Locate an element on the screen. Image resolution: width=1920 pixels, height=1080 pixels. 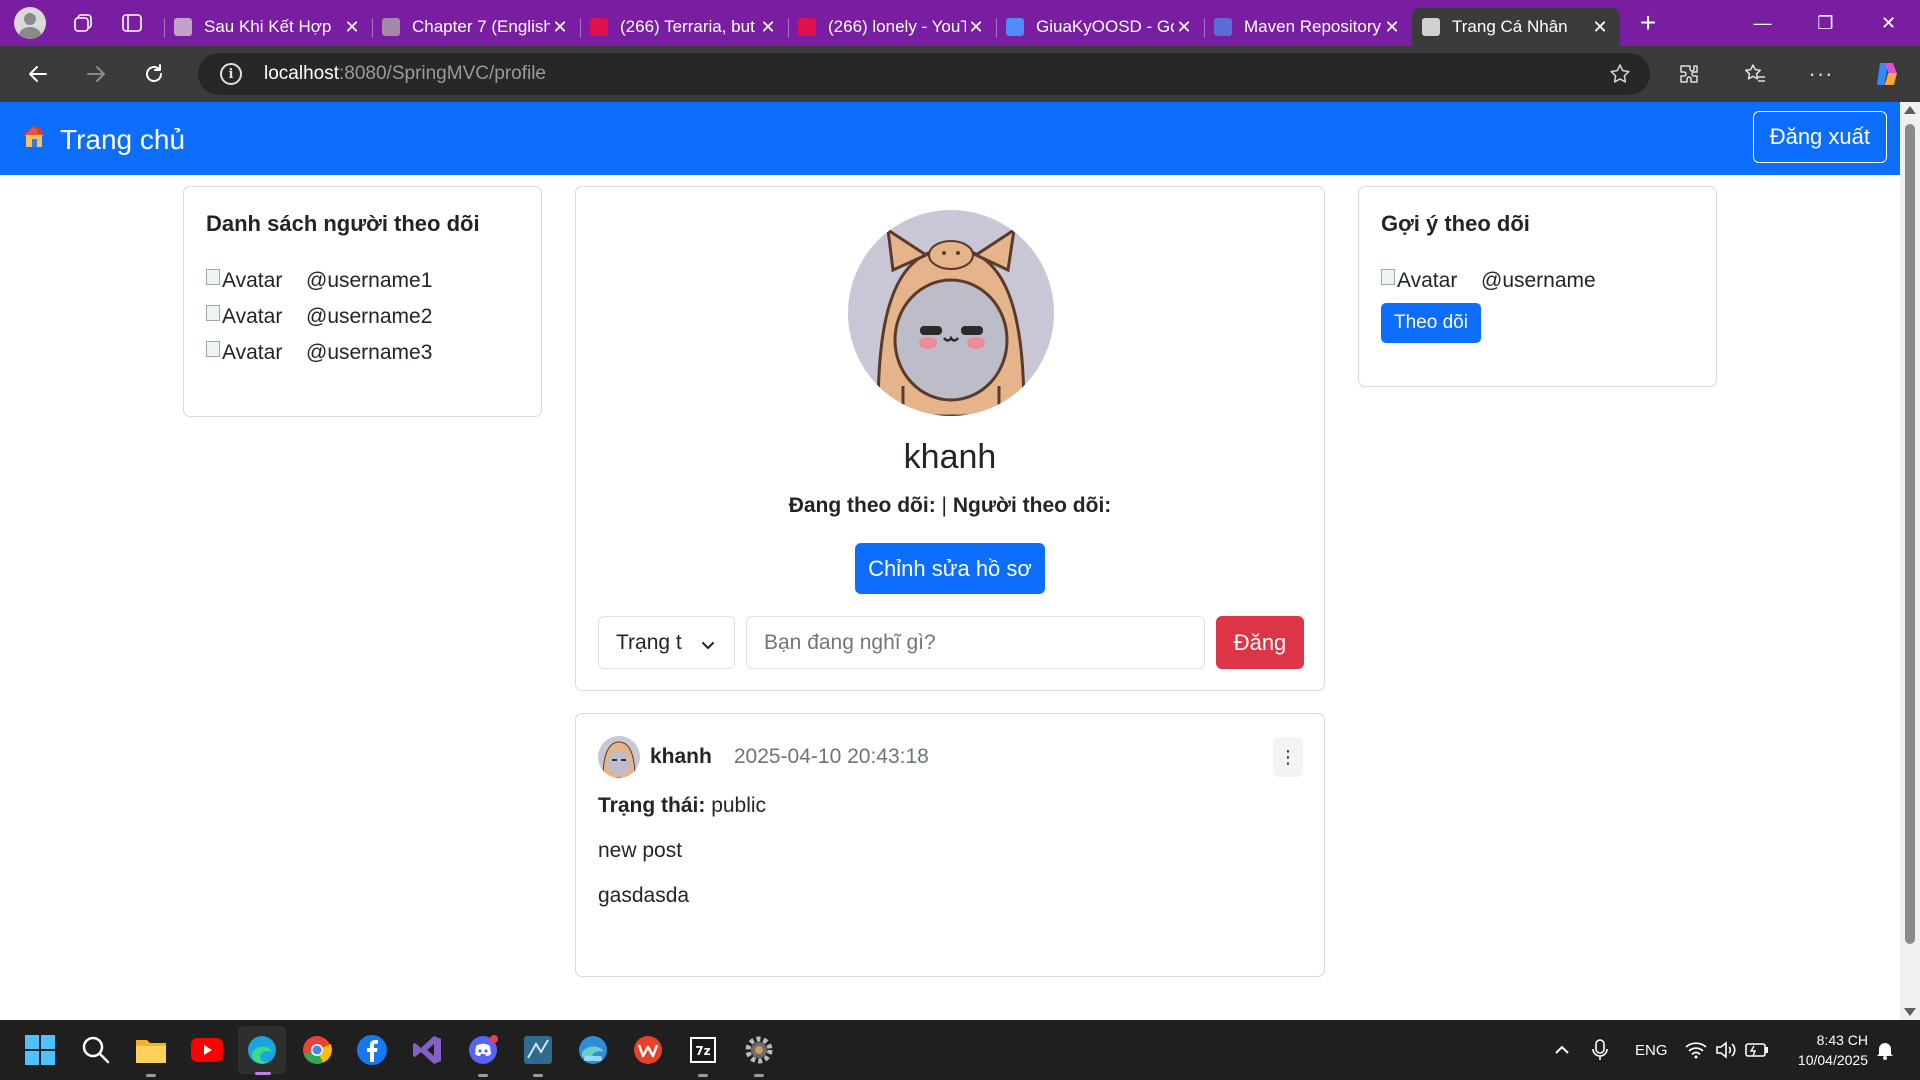
page-scrollbar is located at coordinates (1910, 561).